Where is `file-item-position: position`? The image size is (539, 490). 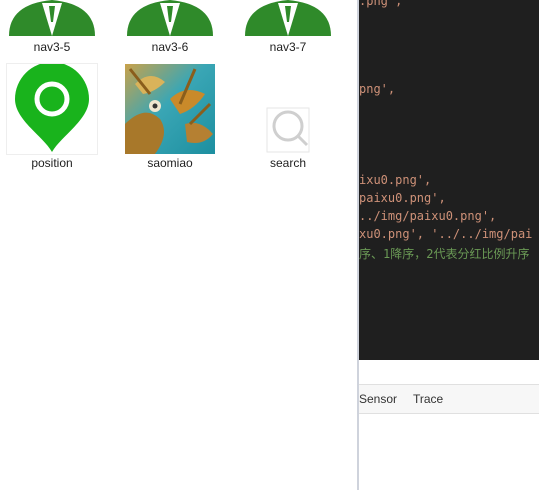
file-item-position: position is located at coordinates (52, 117).